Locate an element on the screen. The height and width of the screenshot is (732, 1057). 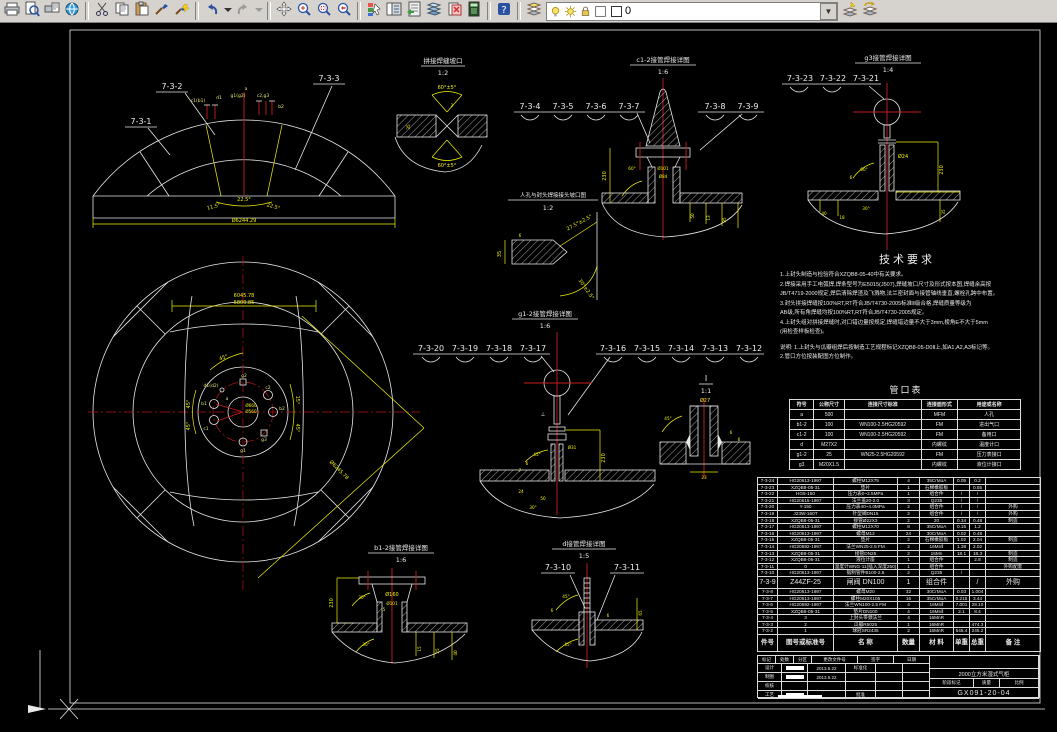
cell: 16MnⅡ is located at coordinates (936, 611).